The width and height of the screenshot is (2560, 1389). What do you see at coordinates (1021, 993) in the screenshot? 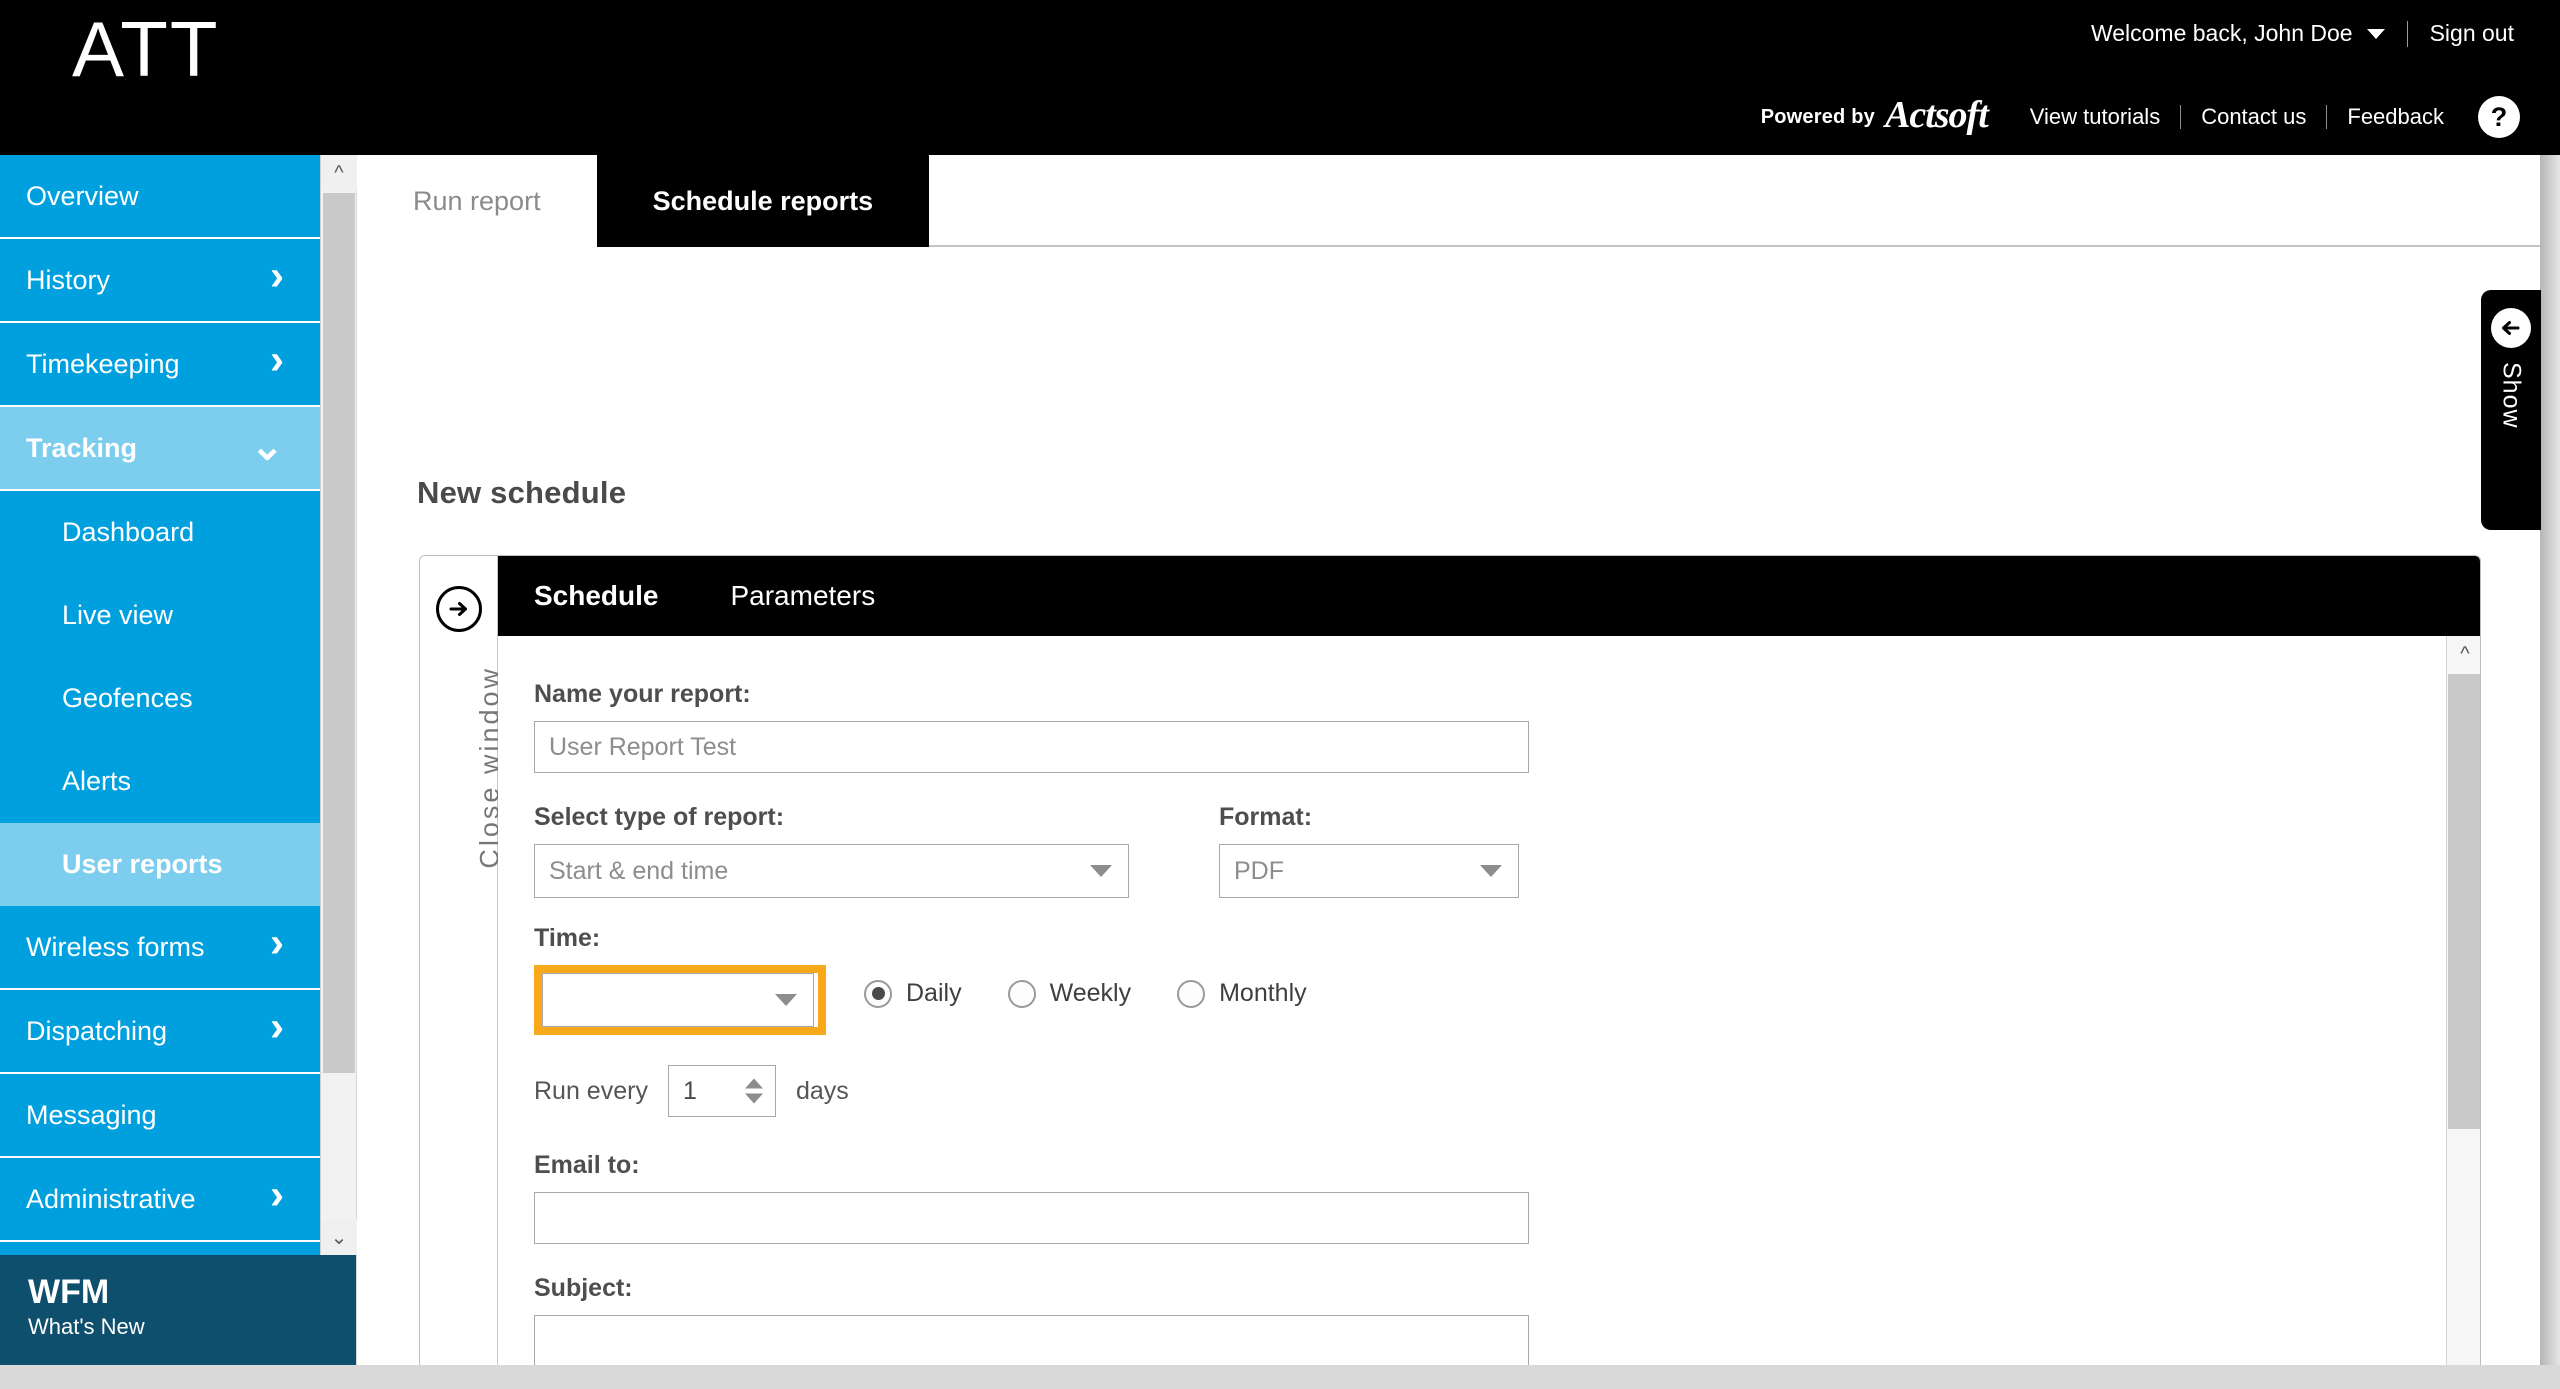
I see `radio-weekly-dot` at bounding box center [1021, 993].